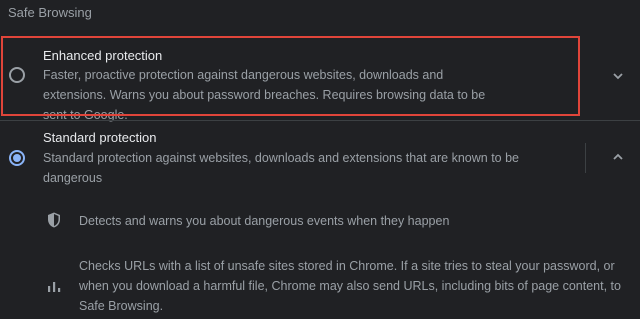  Describe the element at coordinates (17, 75) in the screenshot. I see `enhanced-protection-radio` at that location.